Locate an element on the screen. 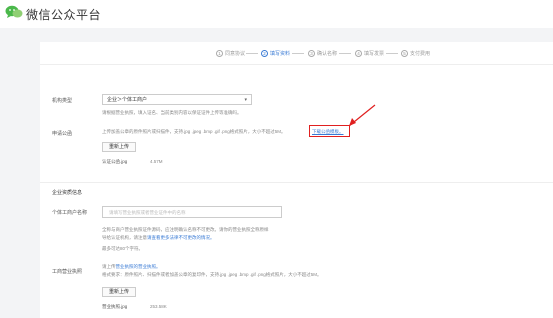 The image size is (553, 318). step-label: 填写资料 is located at coordinates (280, 54).